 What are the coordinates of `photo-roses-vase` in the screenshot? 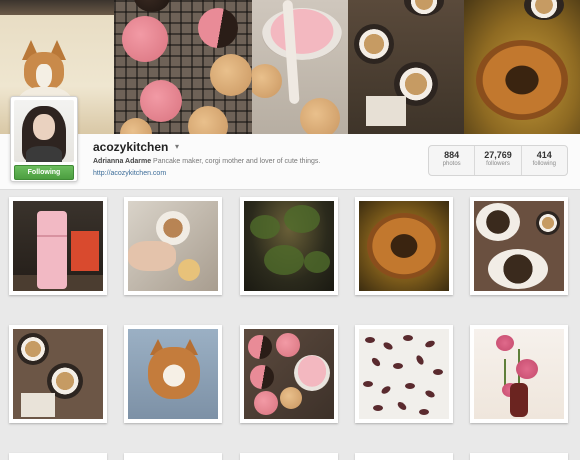 It's located at (519, 374).